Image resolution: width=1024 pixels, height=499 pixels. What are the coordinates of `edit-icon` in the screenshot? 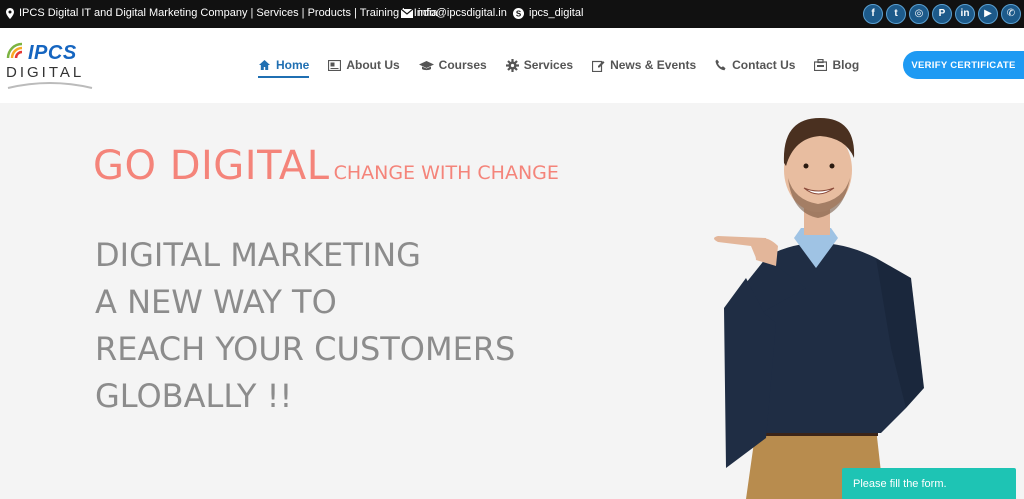 It's located at (598, 65).